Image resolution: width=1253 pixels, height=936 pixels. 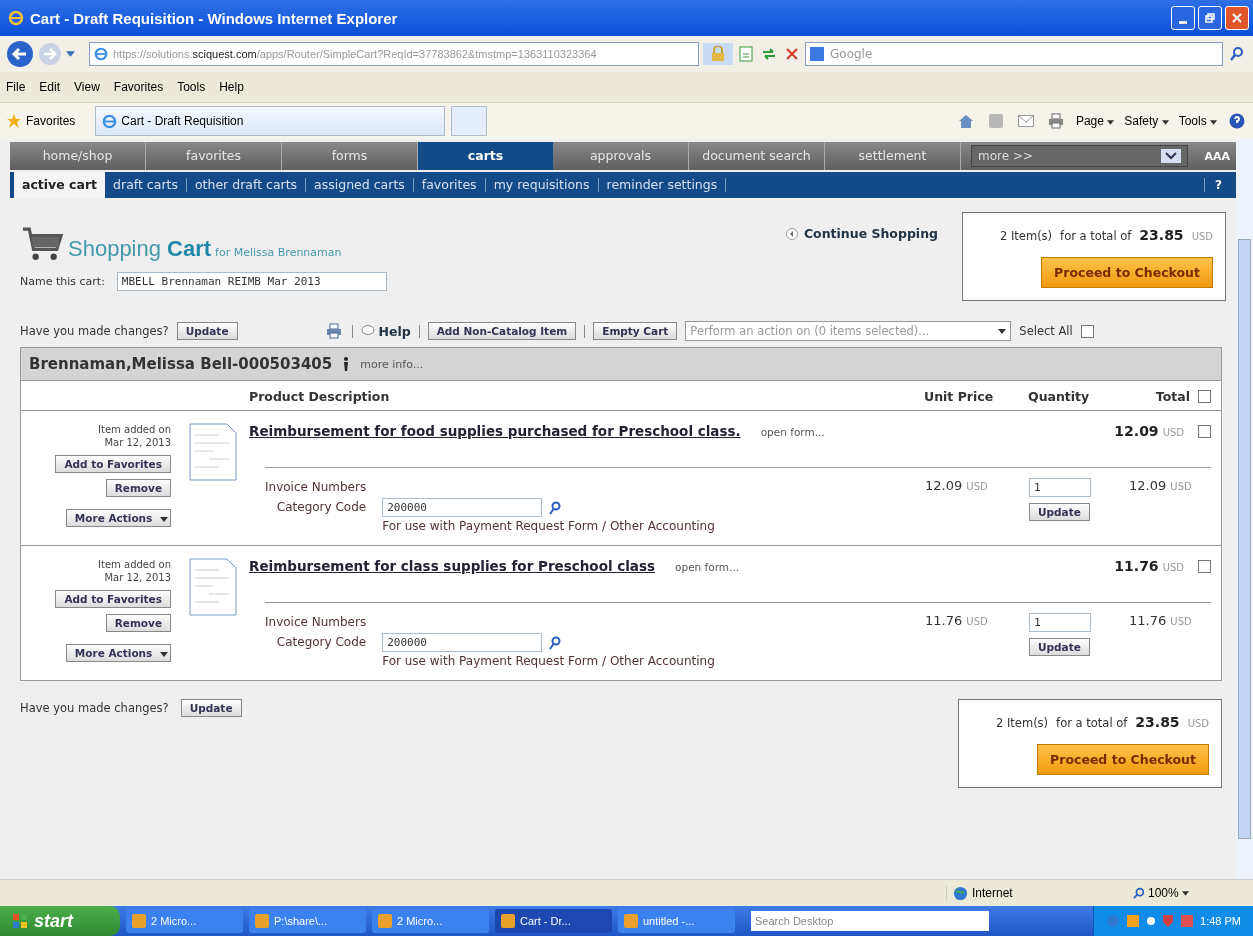 What do you see at coordinates (1220, 921) in the screenshot?
I see `clock: 1:48 PM` at bounding box center [1220, 921].